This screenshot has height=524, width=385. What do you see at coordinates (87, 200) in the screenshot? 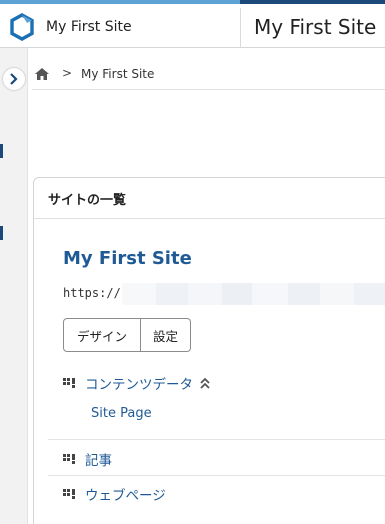
I see `panel-title: サイトの一覧` at bounding box center [87, 200].